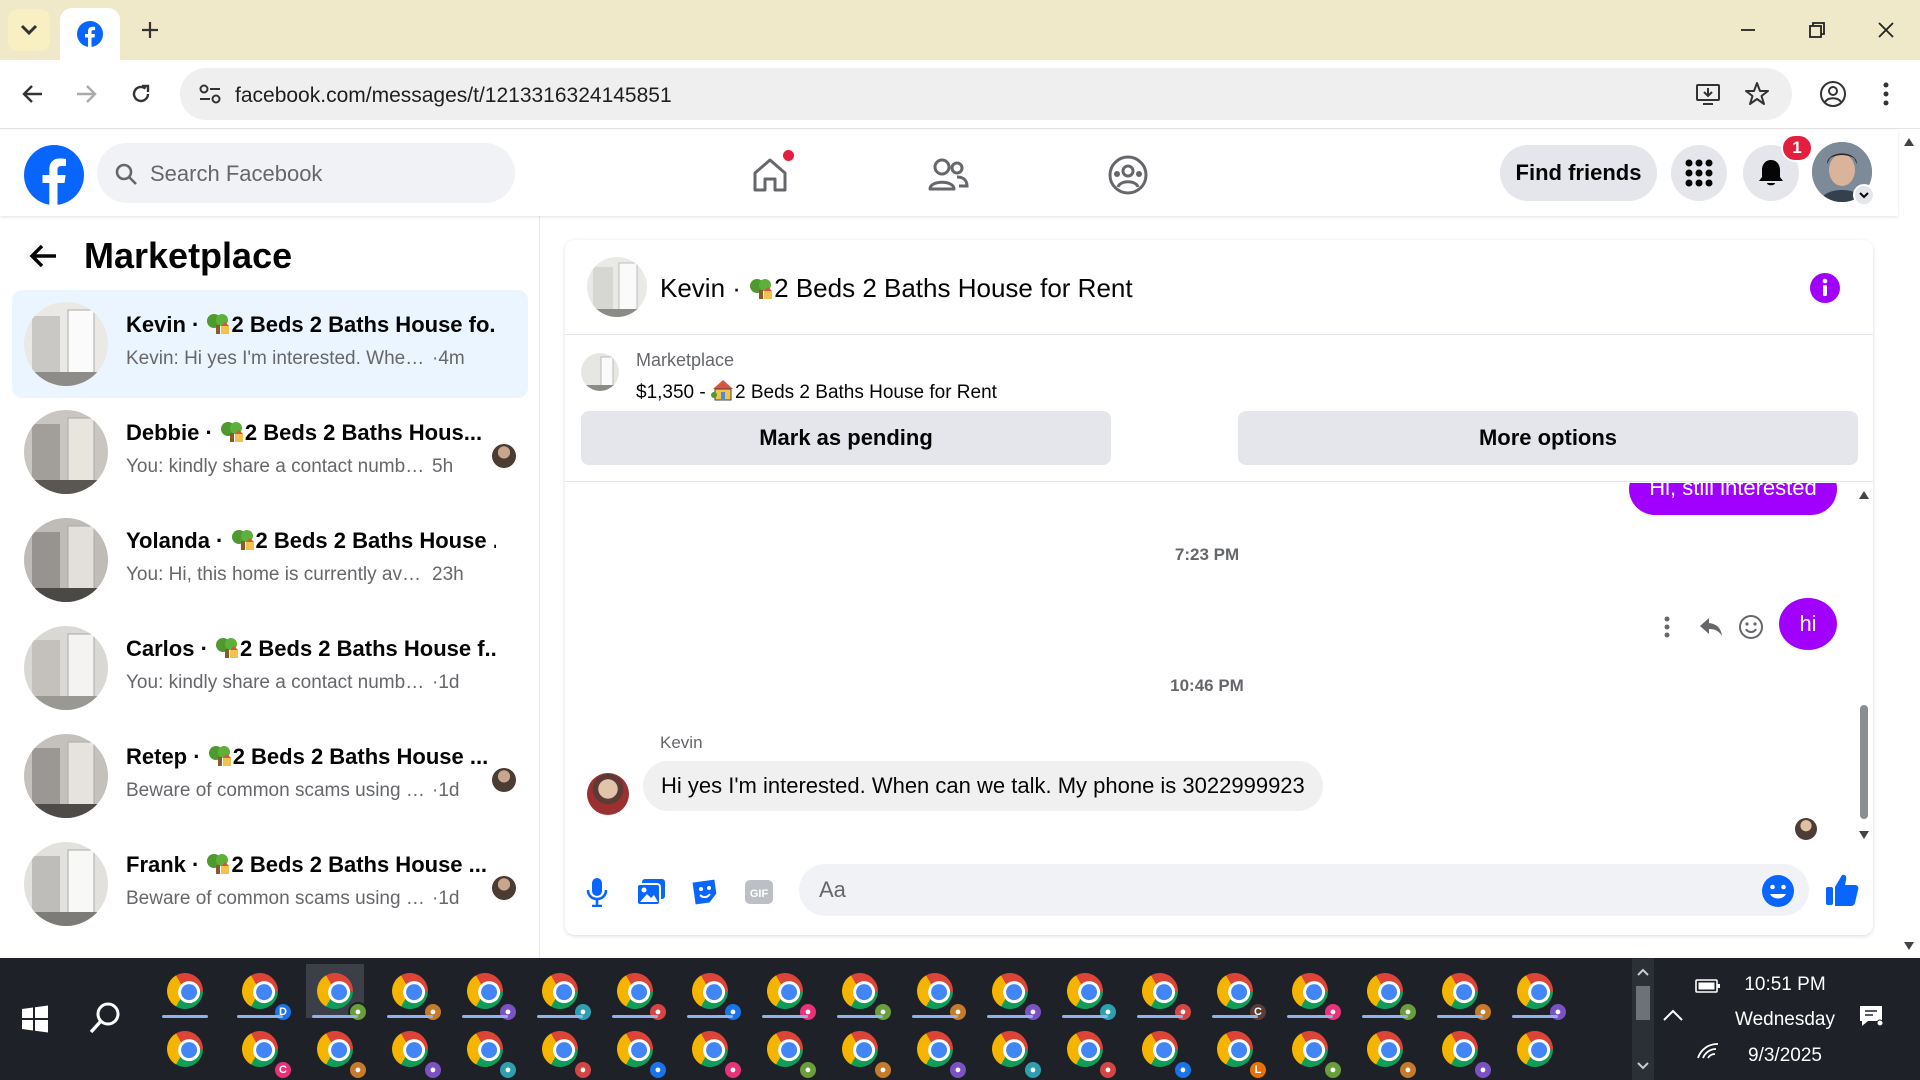 The height and width of the screenshot is (1080, 1920). I want to click on clock-day: Wednesday, so click(1785, 1020).